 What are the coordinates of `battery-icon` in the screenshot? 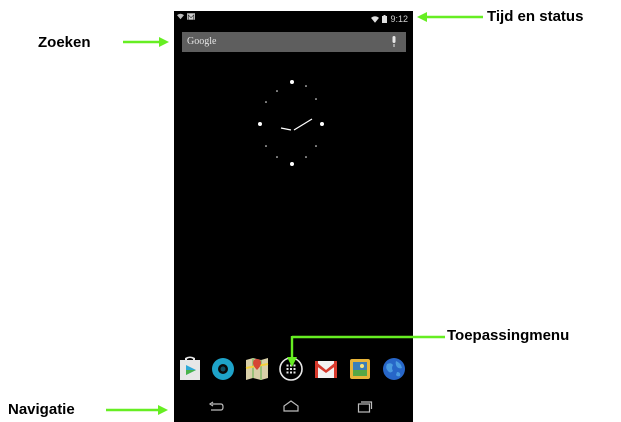 It's located at (385, 19).